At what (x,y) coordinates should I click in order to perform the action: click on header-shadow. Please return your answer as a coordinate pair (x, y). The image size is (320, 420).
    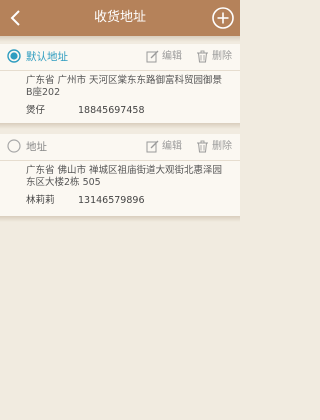
    Looking at the image, I should click on (120, 39).